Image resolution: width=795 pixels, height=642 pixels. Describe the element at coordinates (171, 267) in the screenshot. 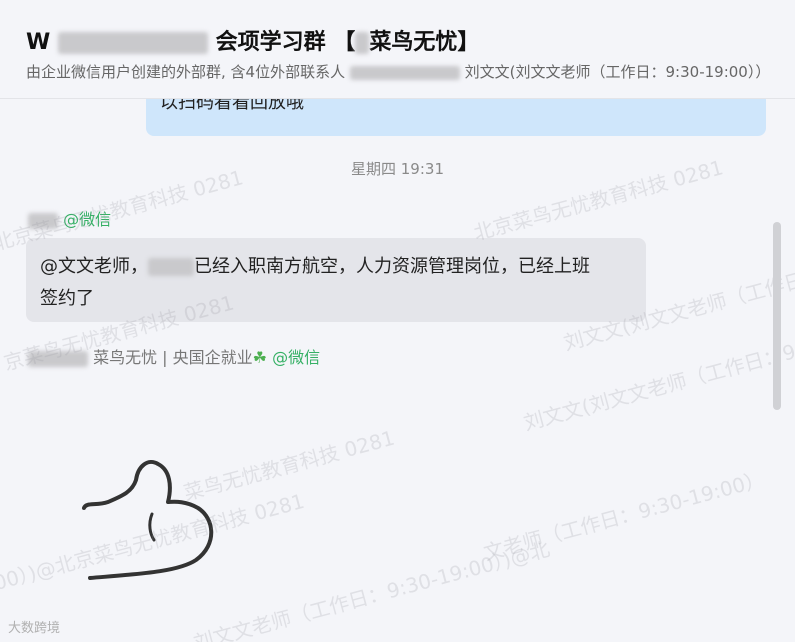

I see `redacted-message-part` at that location.